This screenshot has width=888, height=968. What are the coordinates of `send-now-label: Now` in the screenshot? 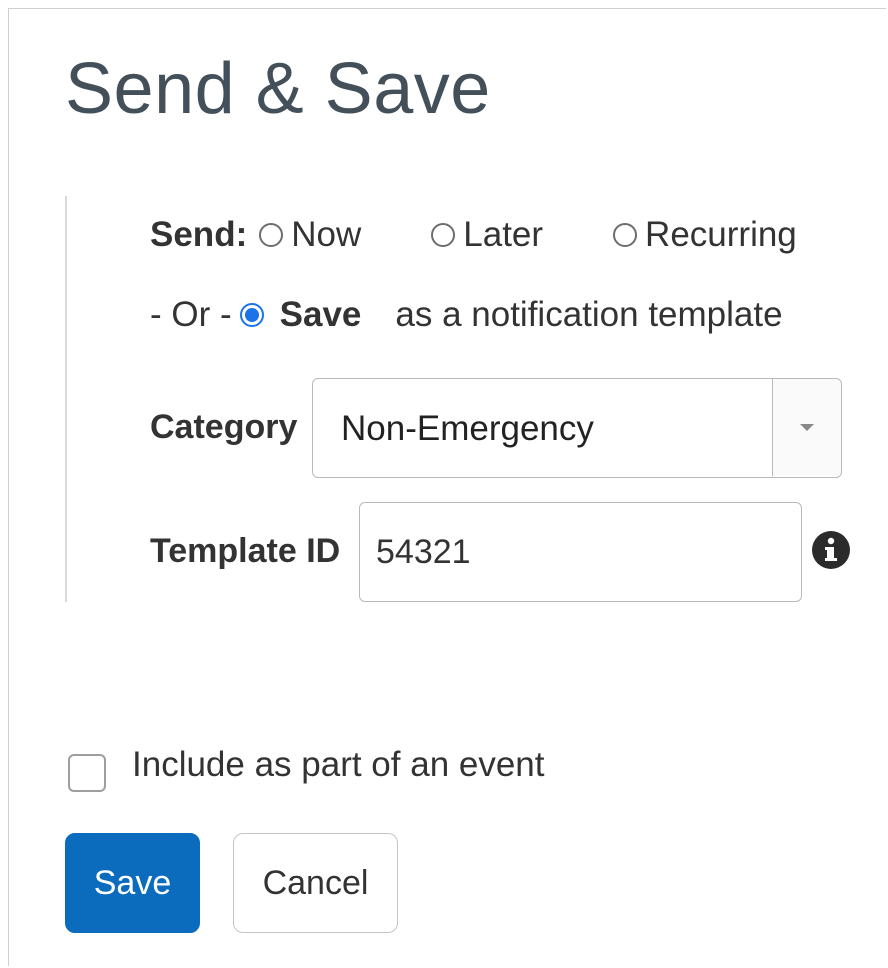 It's located at (326, 234).